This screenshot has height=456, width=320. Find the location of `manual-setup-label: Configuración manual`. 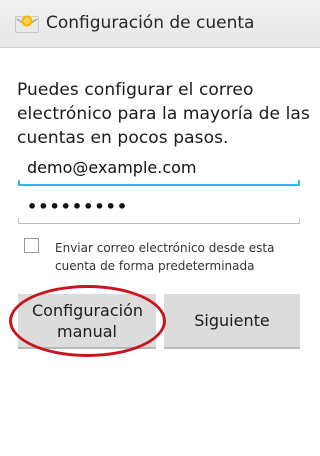

manual-setup-label: Configuración manual is located at coordinates (88, 320).